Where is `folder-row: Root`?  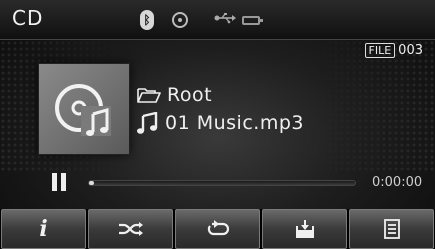
folder-row: Root is located at coordinates (174, 95).